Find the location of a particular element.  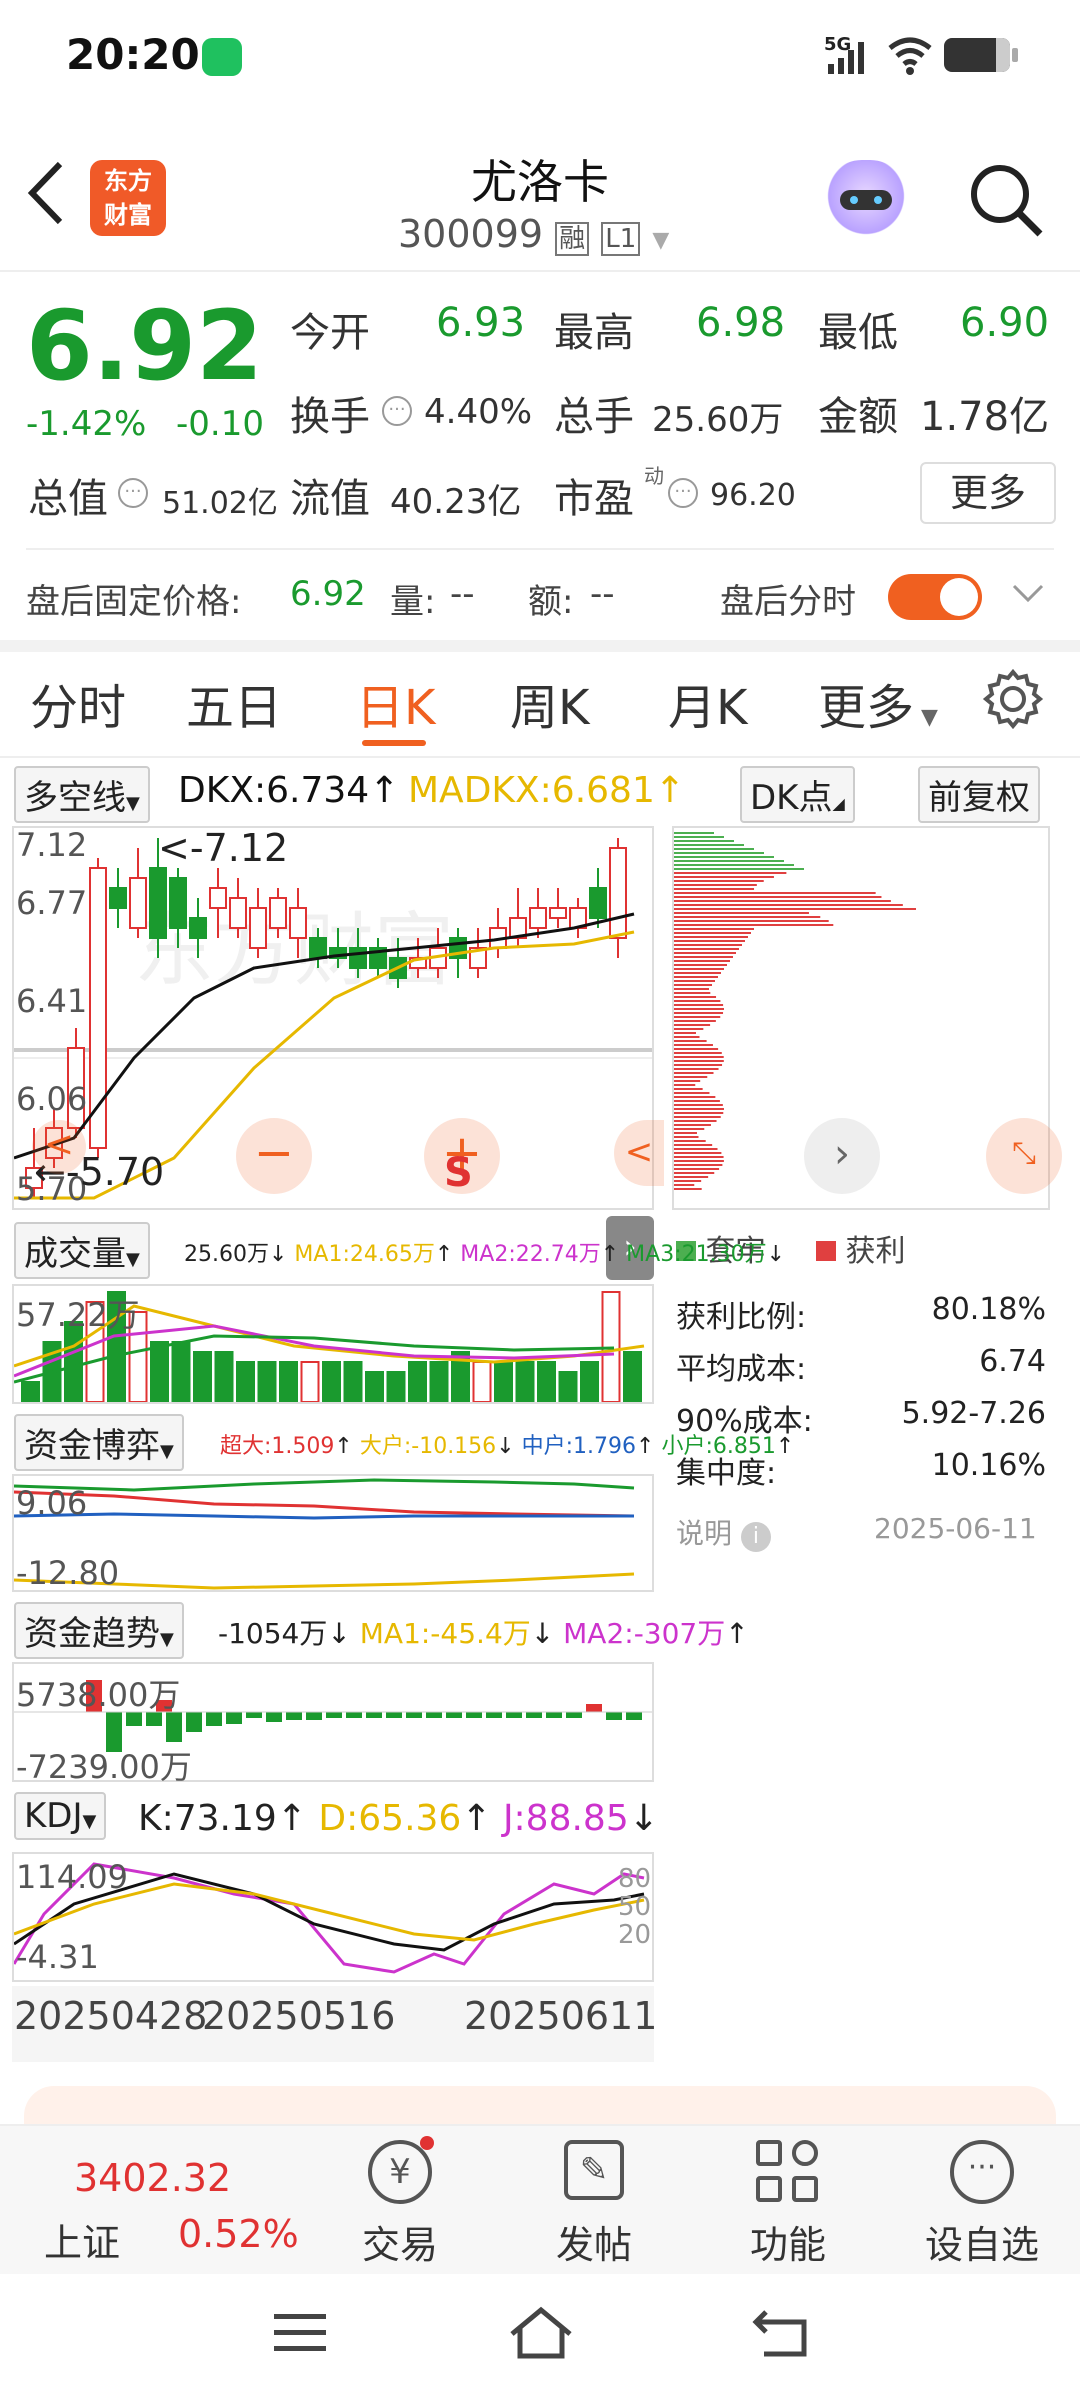

adjust-button: 前复权 is located at coordinates (979, 794).